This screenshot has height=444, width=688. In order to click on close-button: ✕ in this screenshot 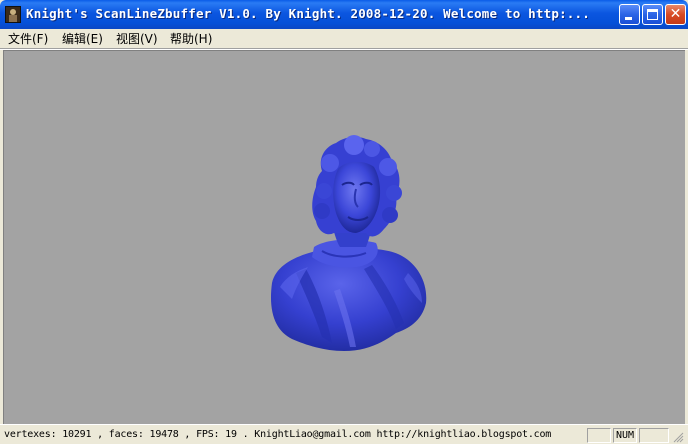, I will do `click(675, 14)`.